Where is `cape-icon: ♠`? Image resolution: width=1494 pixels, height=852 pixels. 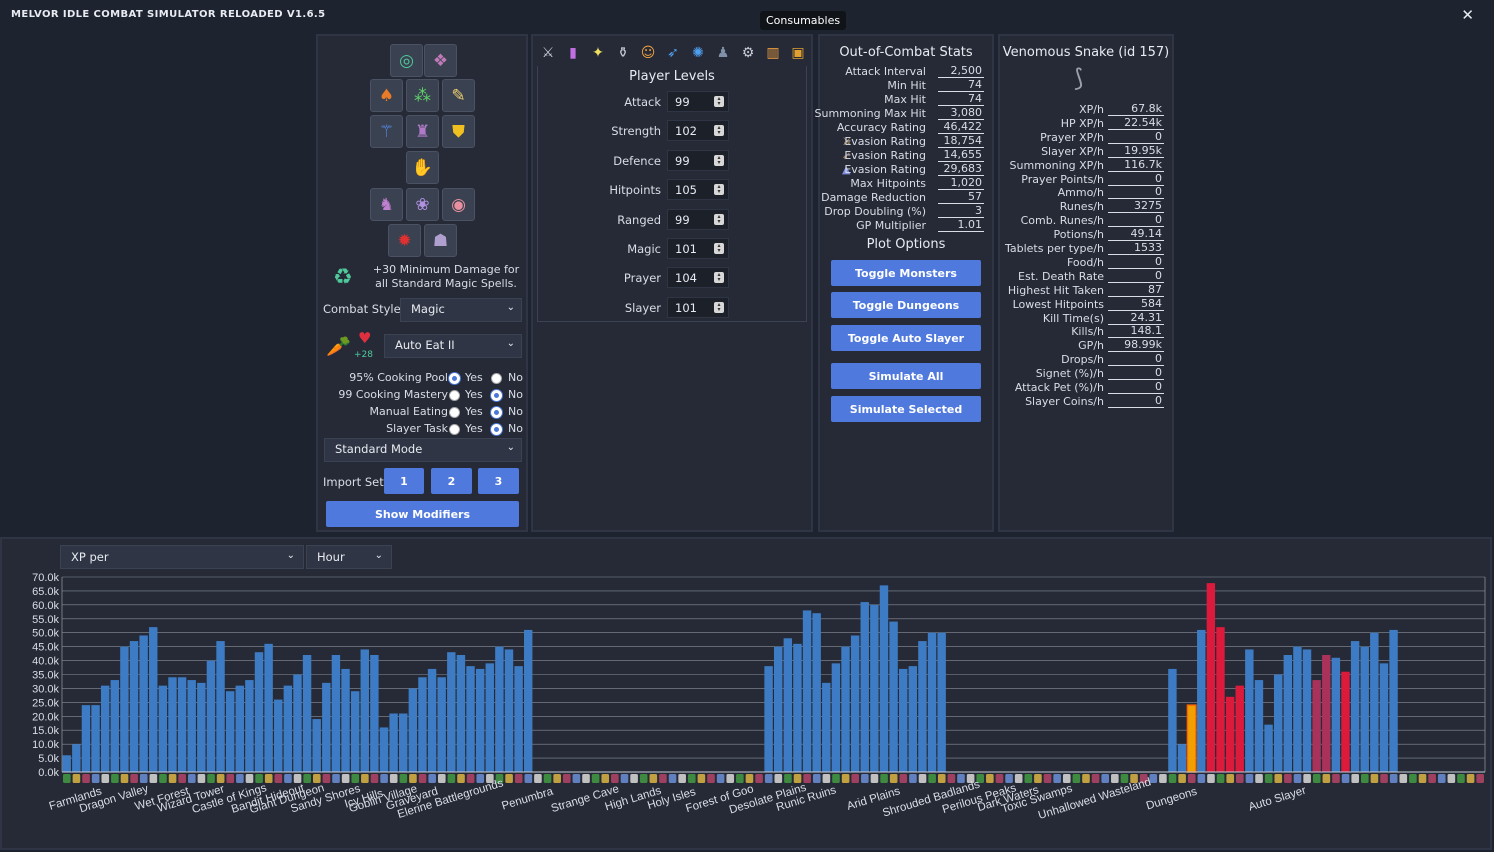 cape-icon: ♠ is located at coordinates (386, 95).